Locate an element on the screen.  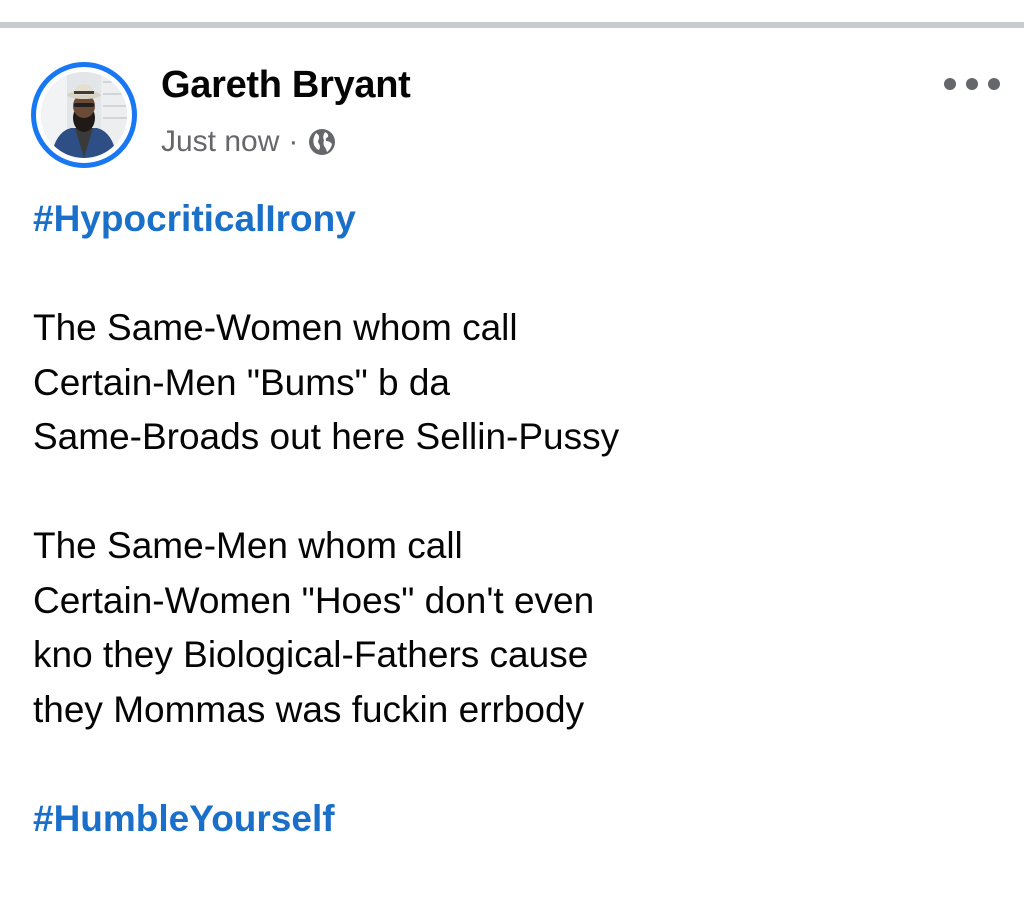
post-meta: Just now · is located at coordinates (249, 142).